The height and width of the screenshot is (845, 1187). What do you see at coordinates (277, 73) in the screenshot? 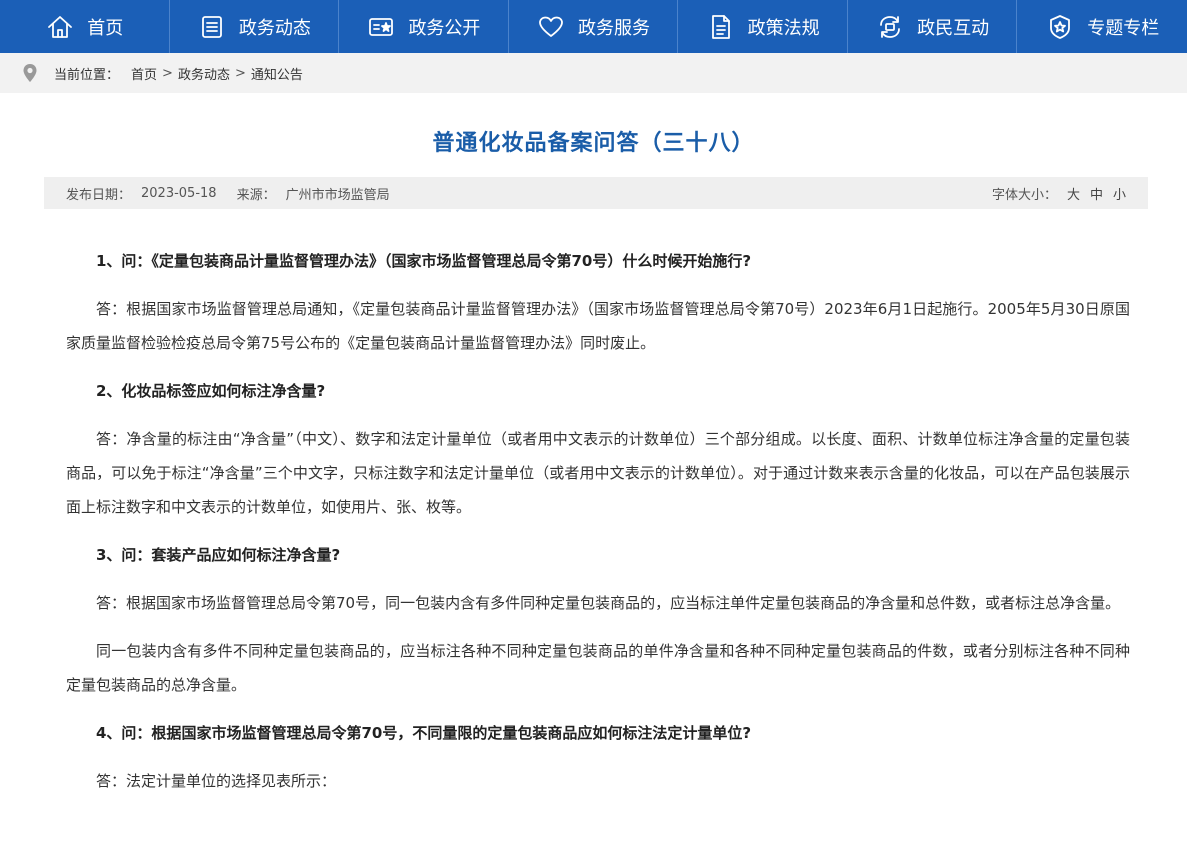
I see `breadcrumb-notice: 通知公告` at bounding box center [277, 73].